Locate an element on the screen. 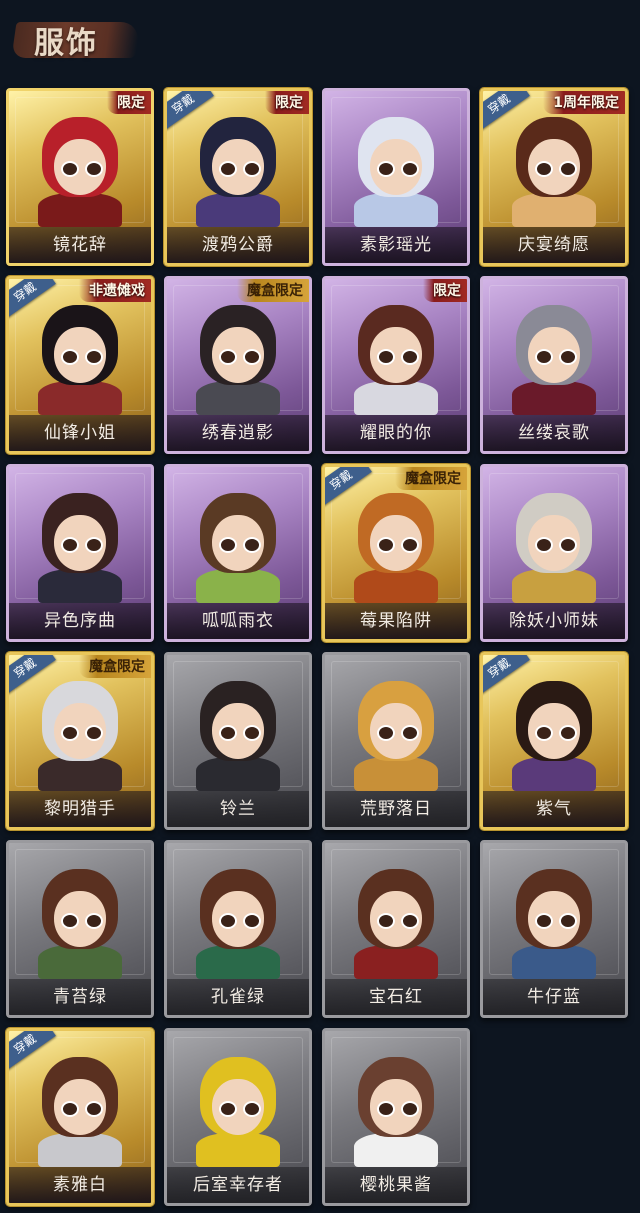 The width and height of the screenshot is (640, 1213). costume-card: 荒野落日 is located at coordinates (396, 741).